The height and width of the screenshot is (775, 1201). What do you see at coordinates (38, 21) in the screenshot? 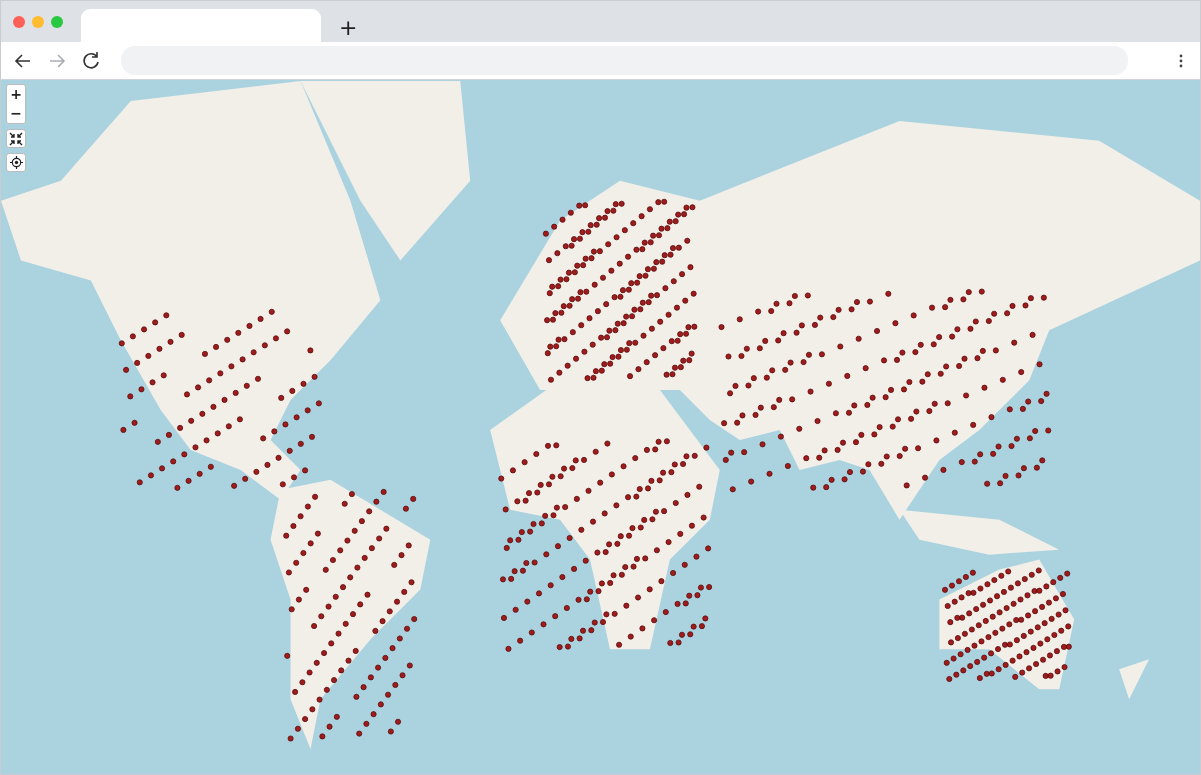
I see `minimize-button` at bounding box center [38, 21].